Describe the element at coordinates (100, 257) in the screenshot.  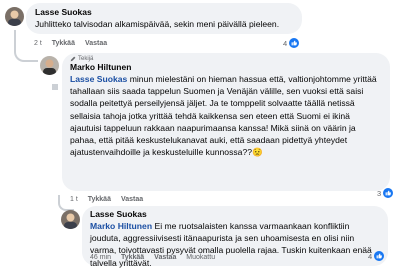
I see `comment-time: 46 min` at that location.